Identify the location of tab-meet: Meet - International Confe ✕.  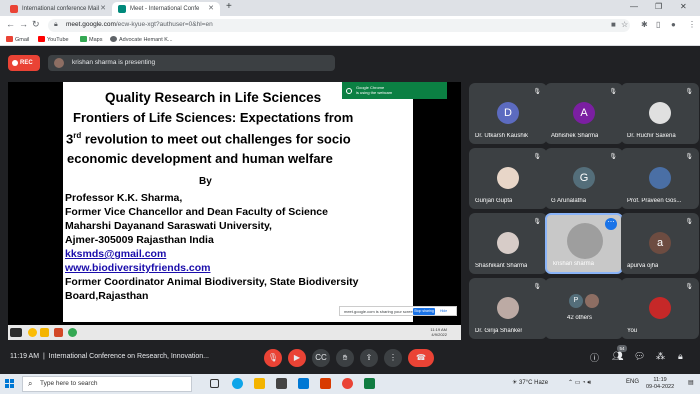
(166, 9).